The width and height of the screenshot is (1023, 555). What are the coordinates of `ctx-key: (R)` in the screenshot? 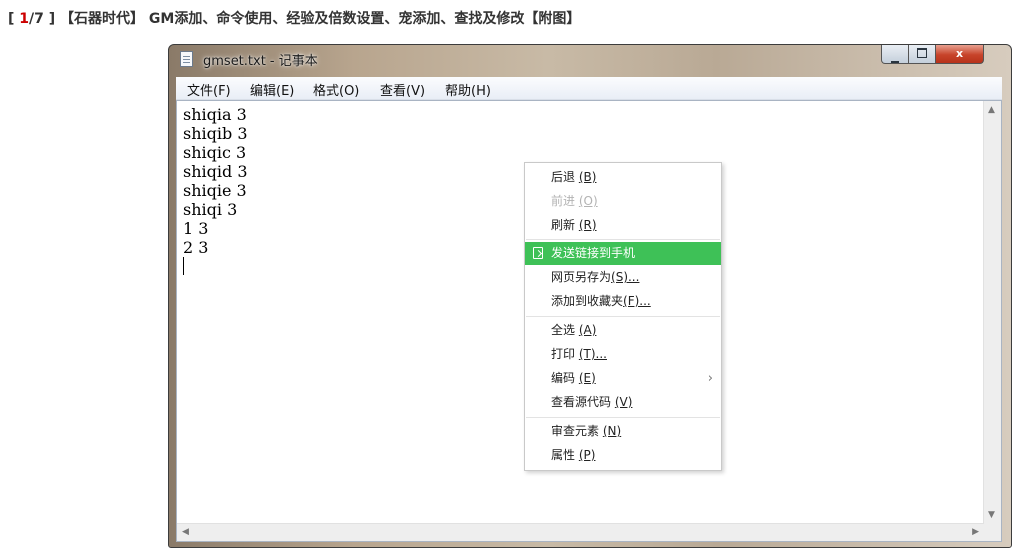 It's located at (587, 225).